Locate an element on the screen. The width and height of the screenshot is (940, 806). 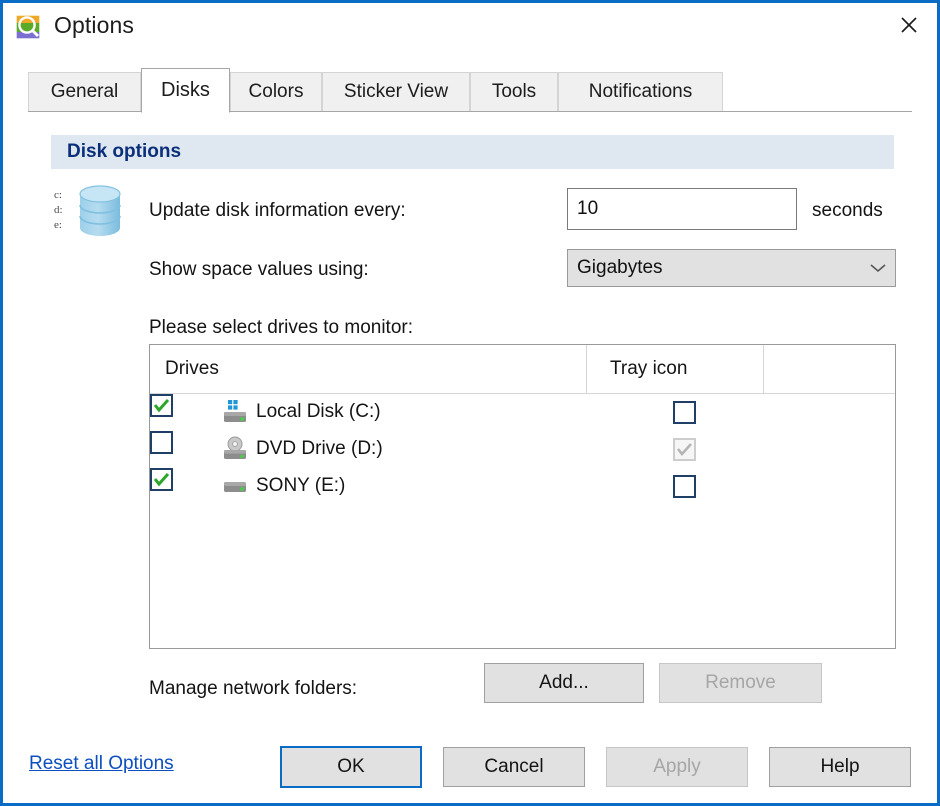
chevron-down-icon is located at coordinates (878, 268).